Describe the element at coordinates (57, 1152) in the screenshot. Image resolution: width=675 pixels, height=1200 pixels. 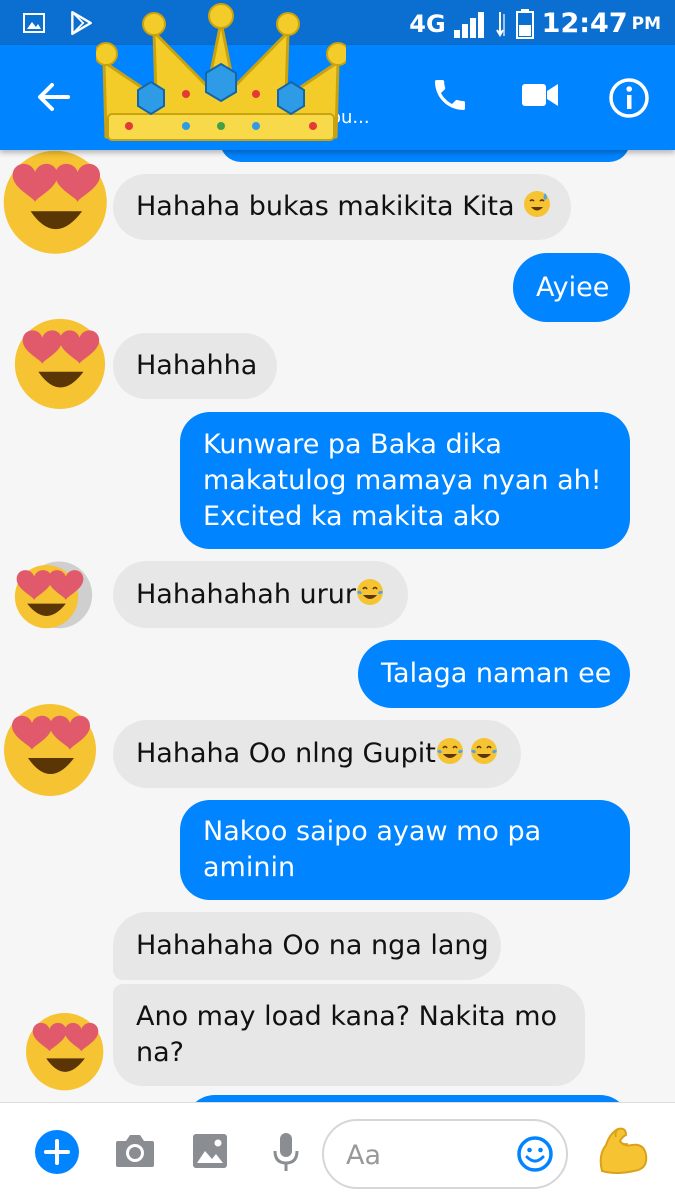
I see `plus-icon` at that location.